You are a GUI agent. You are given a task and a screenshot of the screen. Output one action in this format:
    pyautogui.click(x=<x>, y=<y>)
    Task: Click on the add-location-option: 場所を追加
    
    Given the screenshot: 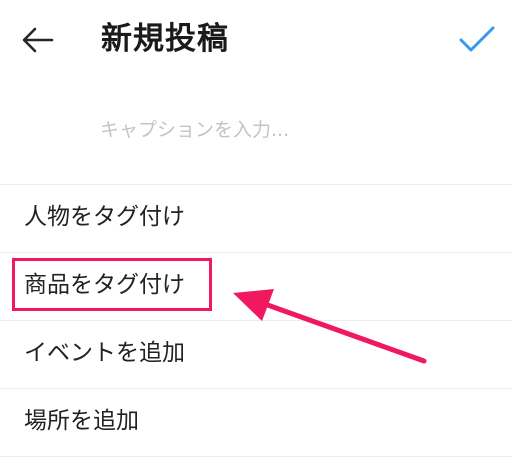 What is the action you would take?
    pyautogui.click(x=81, y=421)
    